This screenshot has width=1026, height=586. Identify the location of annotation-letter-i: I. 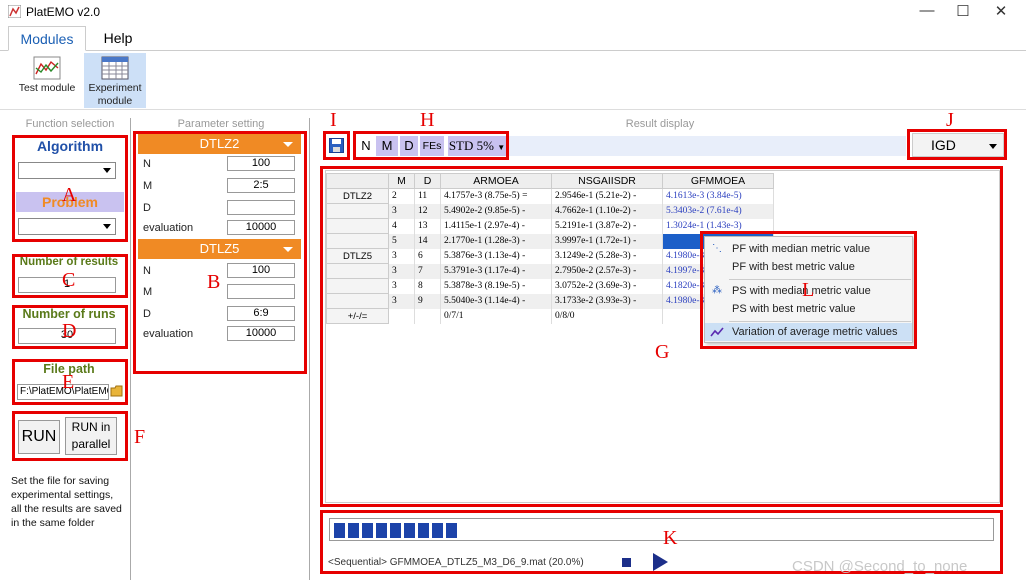
(333, 120).